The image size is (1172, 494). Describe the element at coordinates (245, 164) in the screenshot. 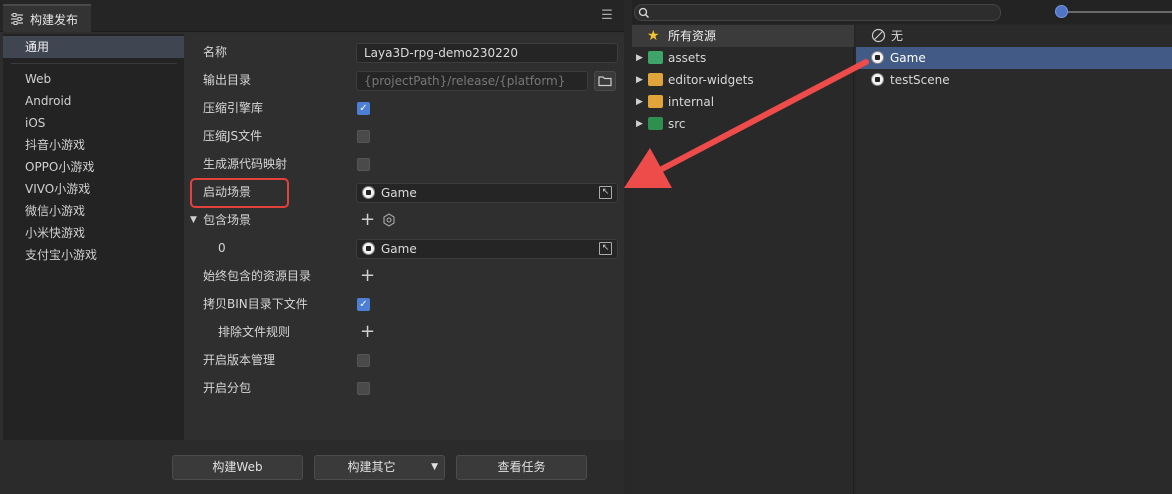

I see `sourcemap-label: 生成源代码映射` at that location.